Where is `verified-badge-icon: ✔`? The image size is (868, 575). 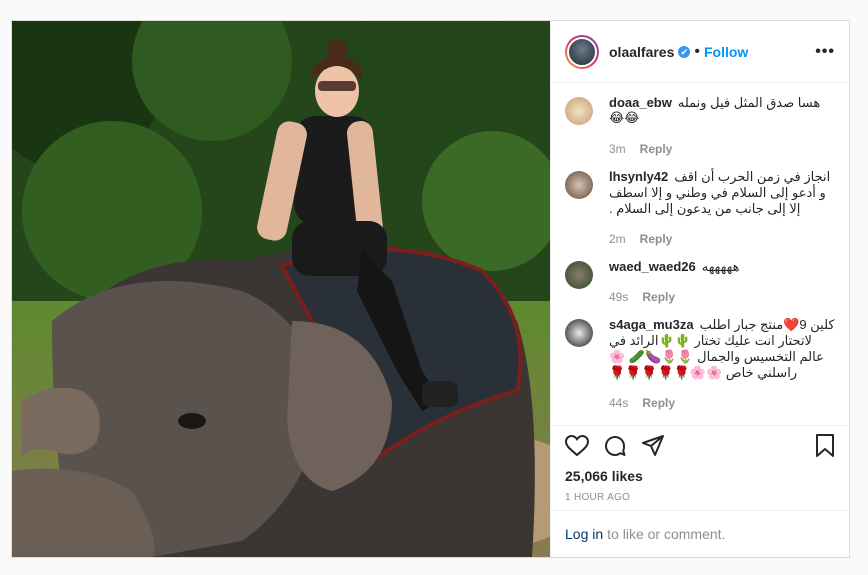
verified-badge-icon: ✔ is located at coordinates (684, 51).